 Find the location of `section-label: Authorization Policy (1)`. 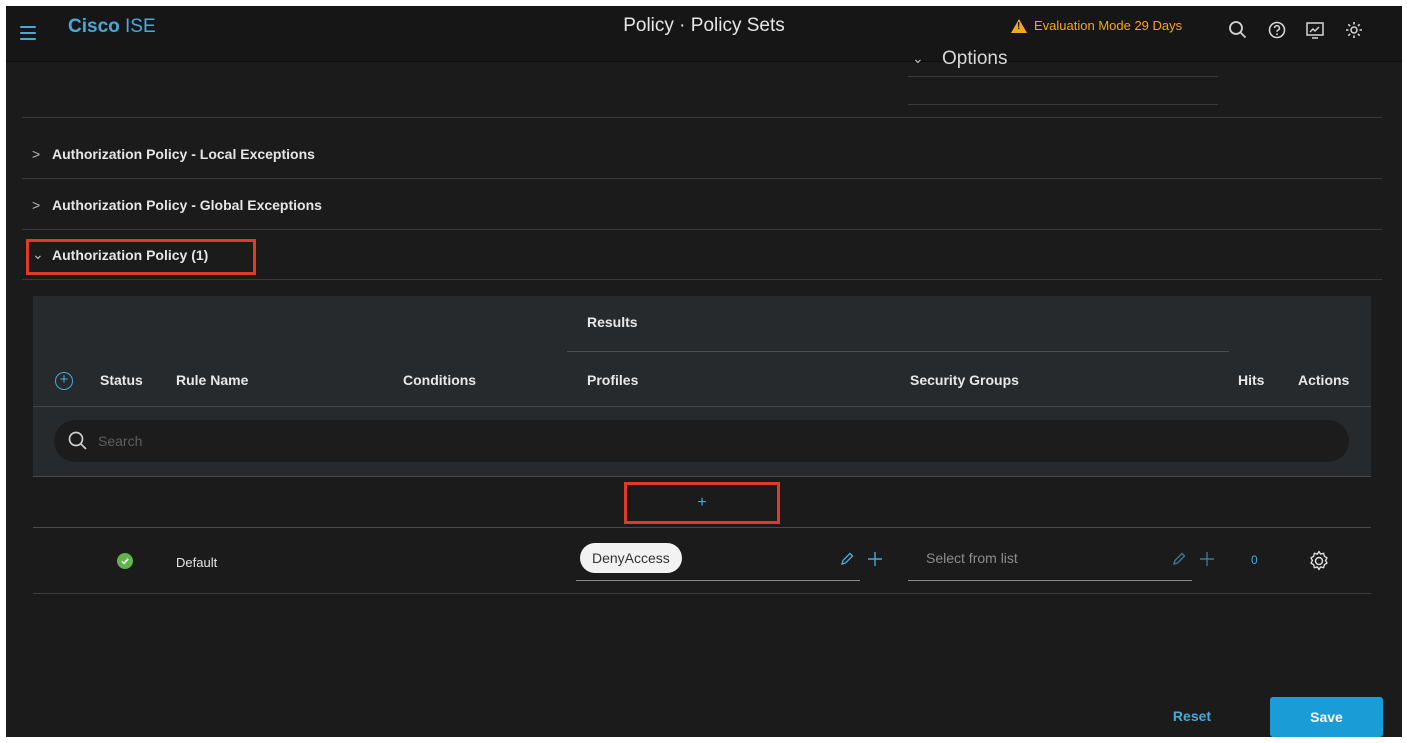

section-label: Authorization Policy (1) is located at coordinates (130, 254).